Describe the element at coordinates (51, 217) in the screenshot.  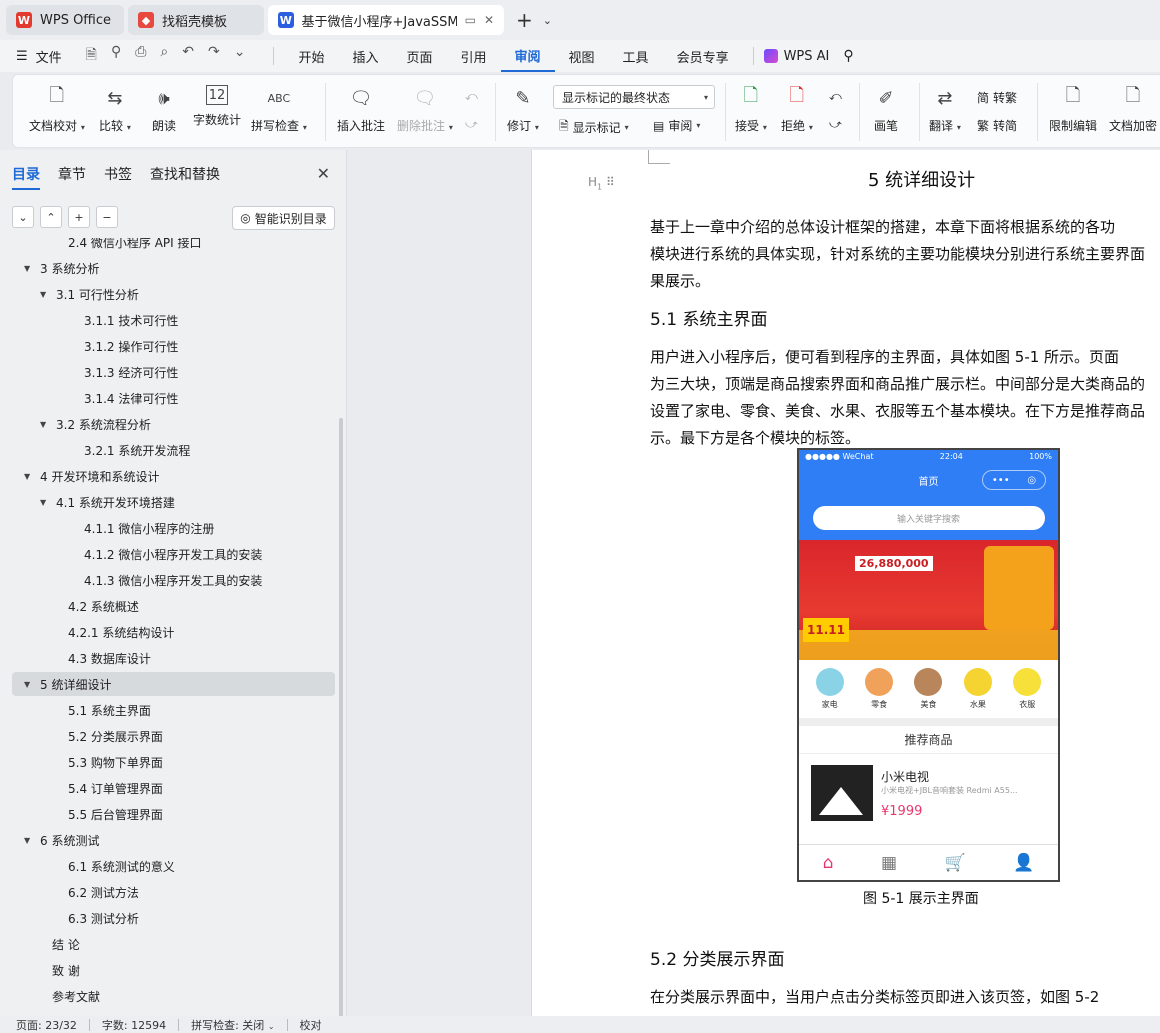
I see `chevron-up-icon: ⌃` at that location.